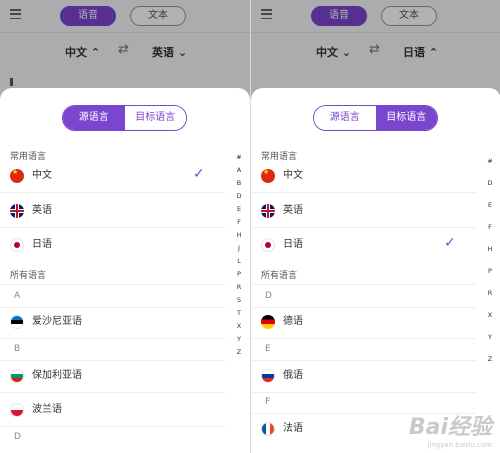 This screenshot has width=500, height=453. What do you see at coordinates (17, 349) in the screenshot?
I see `group-letter-b: B` at bounding box center [17, 349].